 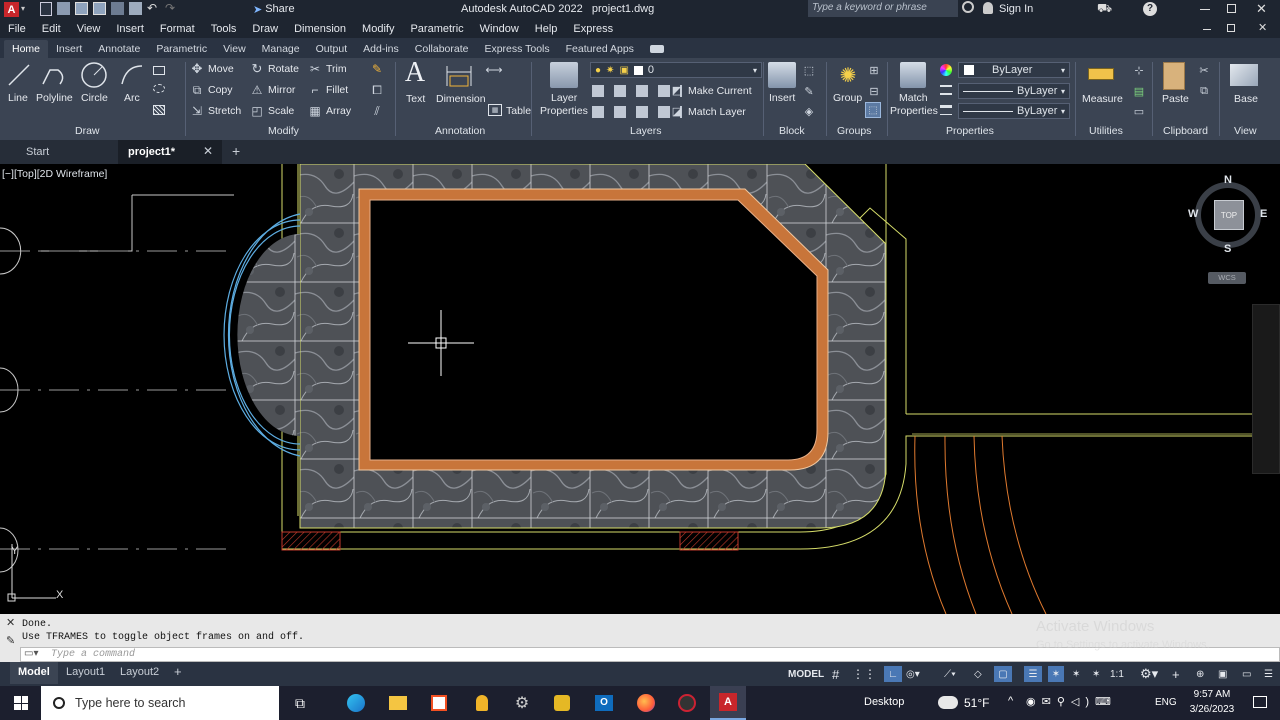 What do you see at coordinates (117, 8) in the screenshot?
I see `web-mobile-icon` at bounding box center [117, 8].